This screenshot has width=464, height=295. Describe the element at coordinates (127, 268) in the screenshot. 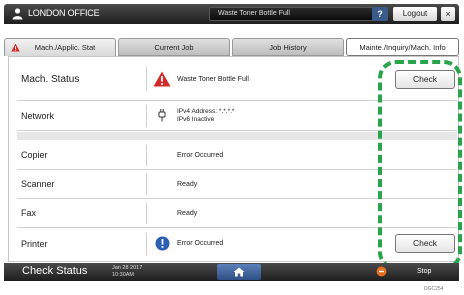

I see `date-text: Jan 28 2017` at that location.